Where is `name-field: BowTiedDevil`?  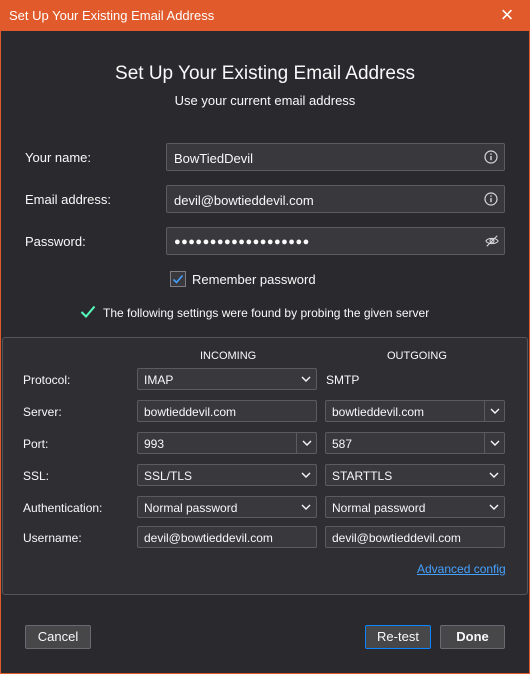 name-field: BowTiedDevil is located at coordinates (335, 157).